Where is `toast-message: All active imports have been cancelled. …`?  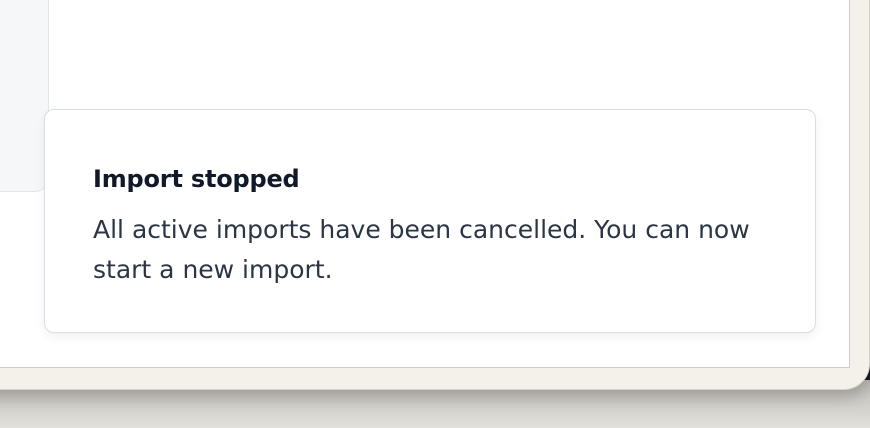
toast-message: All active imports have been cancelled. … is located at coordinates (421, 249).